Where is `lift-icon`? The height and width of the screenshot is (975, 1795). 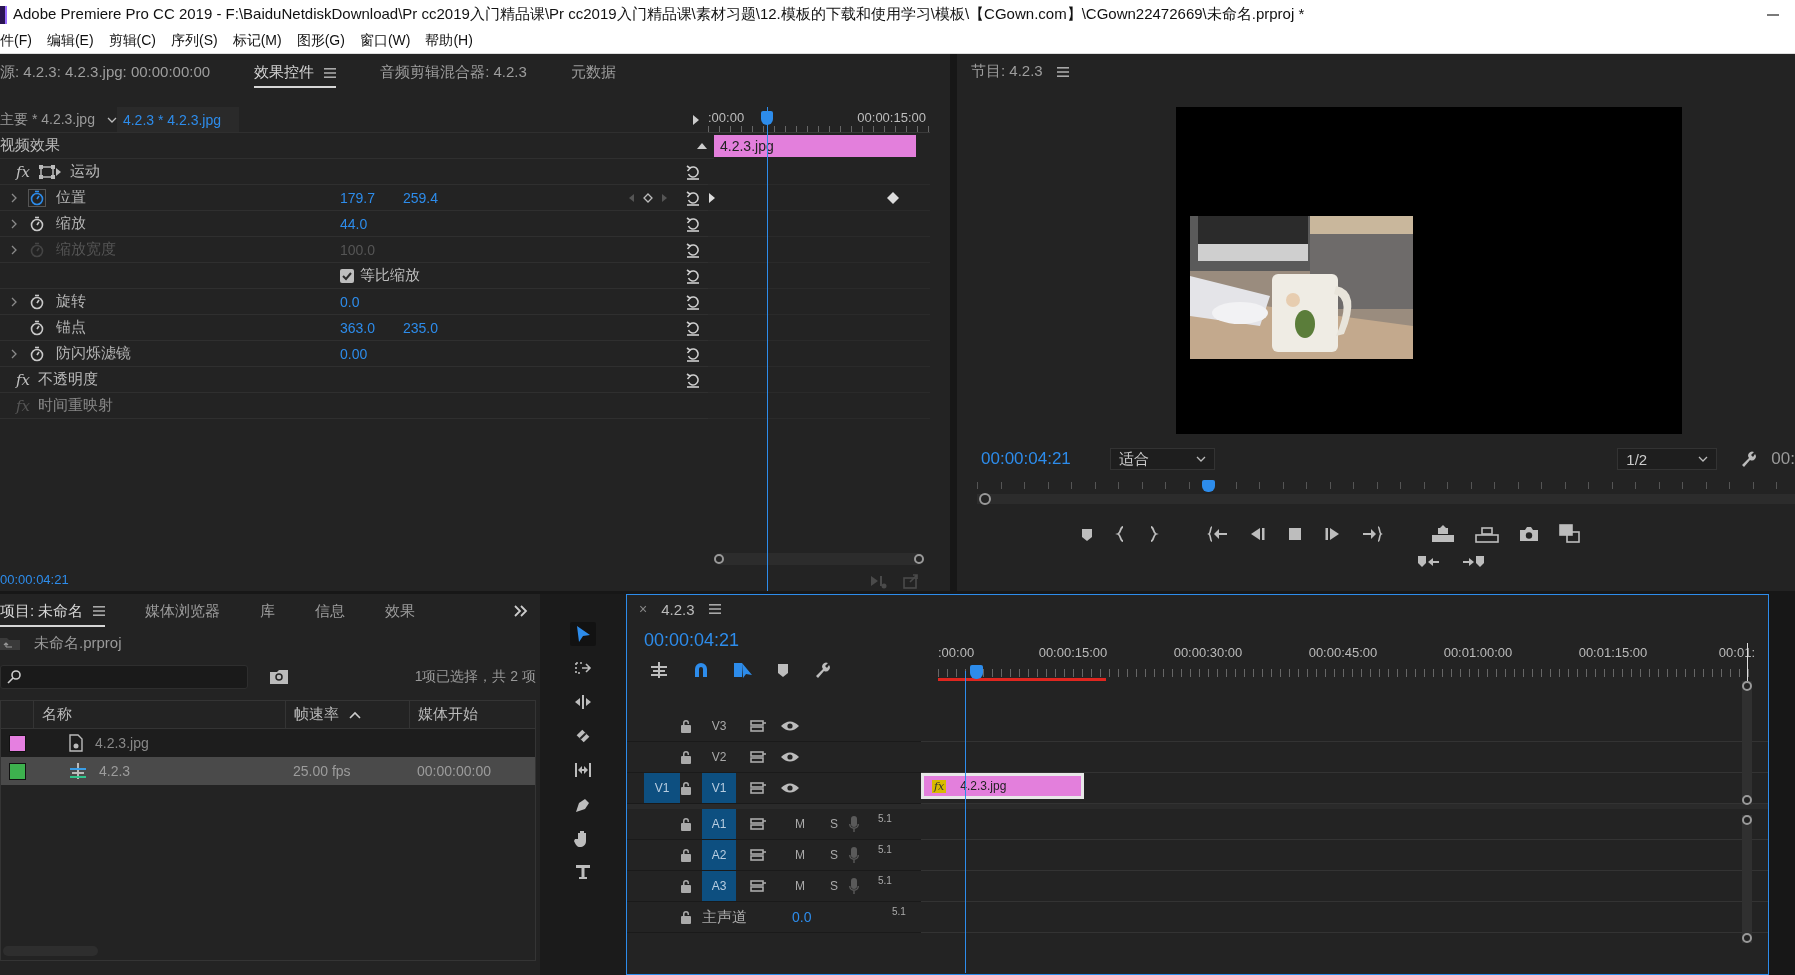
lift-icon is located at coordinates (1443, 534).